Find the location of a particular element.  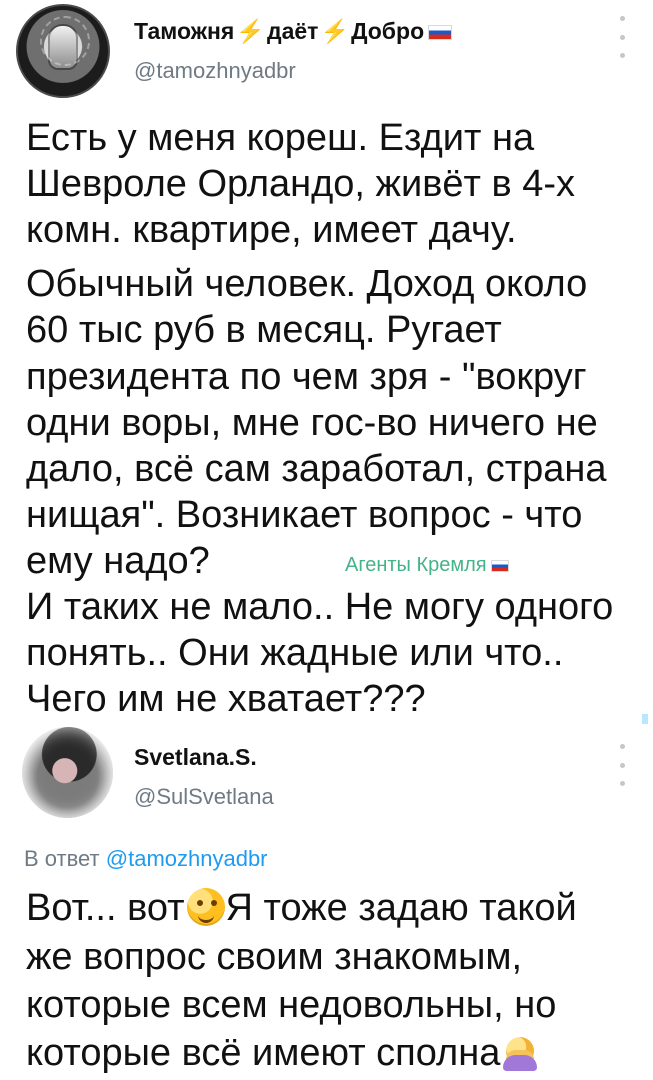

post-text-line-6: президента по чем зря - "вокруг is located at coordinates (306, 377).